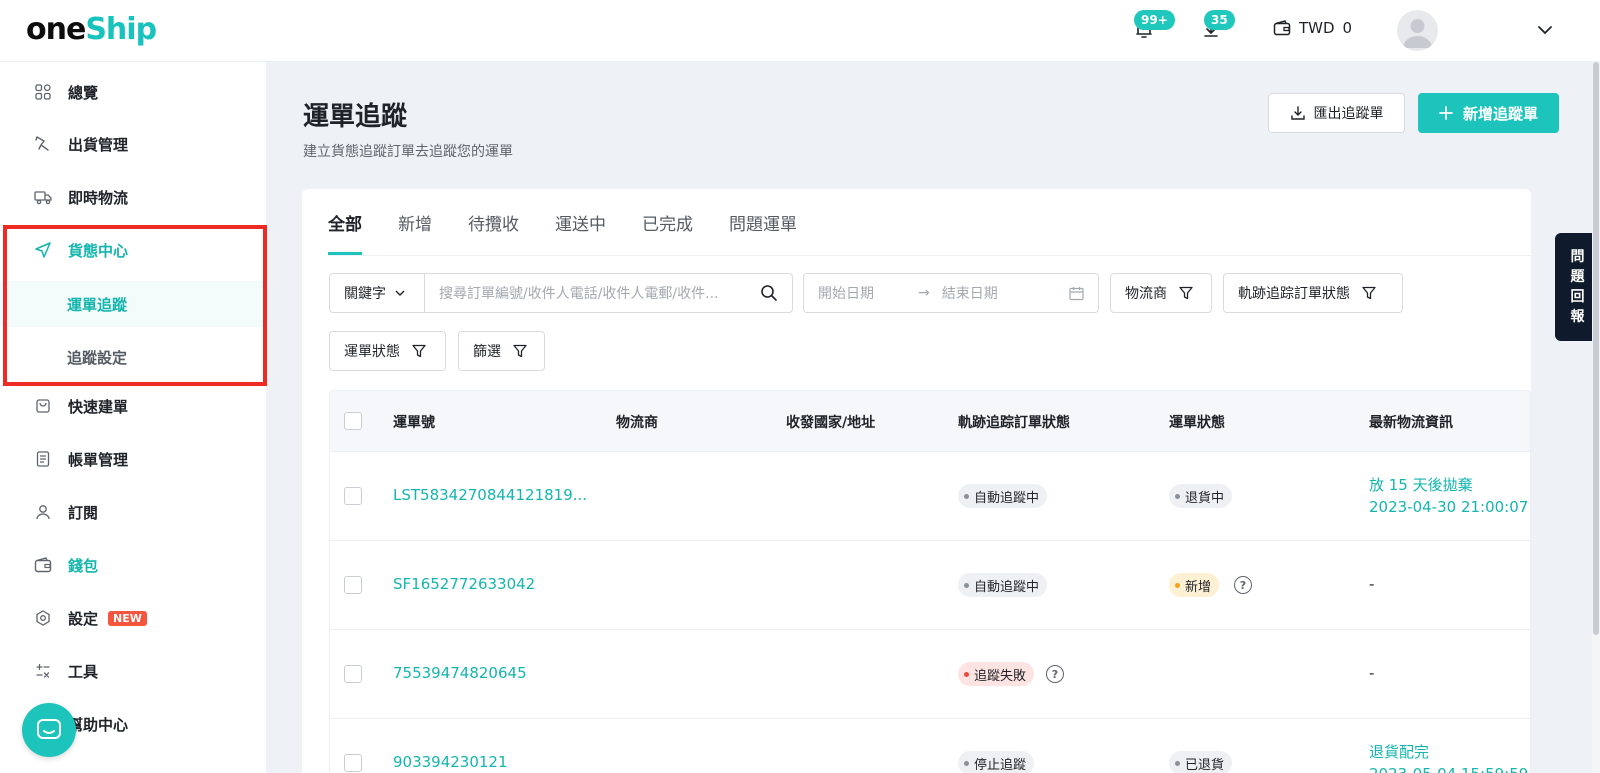 The width and height of the screenshot is (1600, 773). I want to click on waybill-status-tag: 新增, so click(1194, 585).